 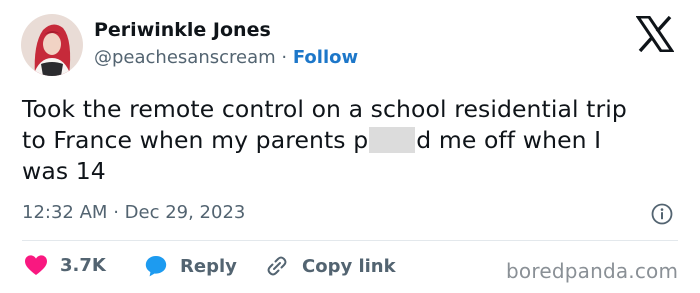 I want to click on reply-button: Reply, so click(x=190, y=266).